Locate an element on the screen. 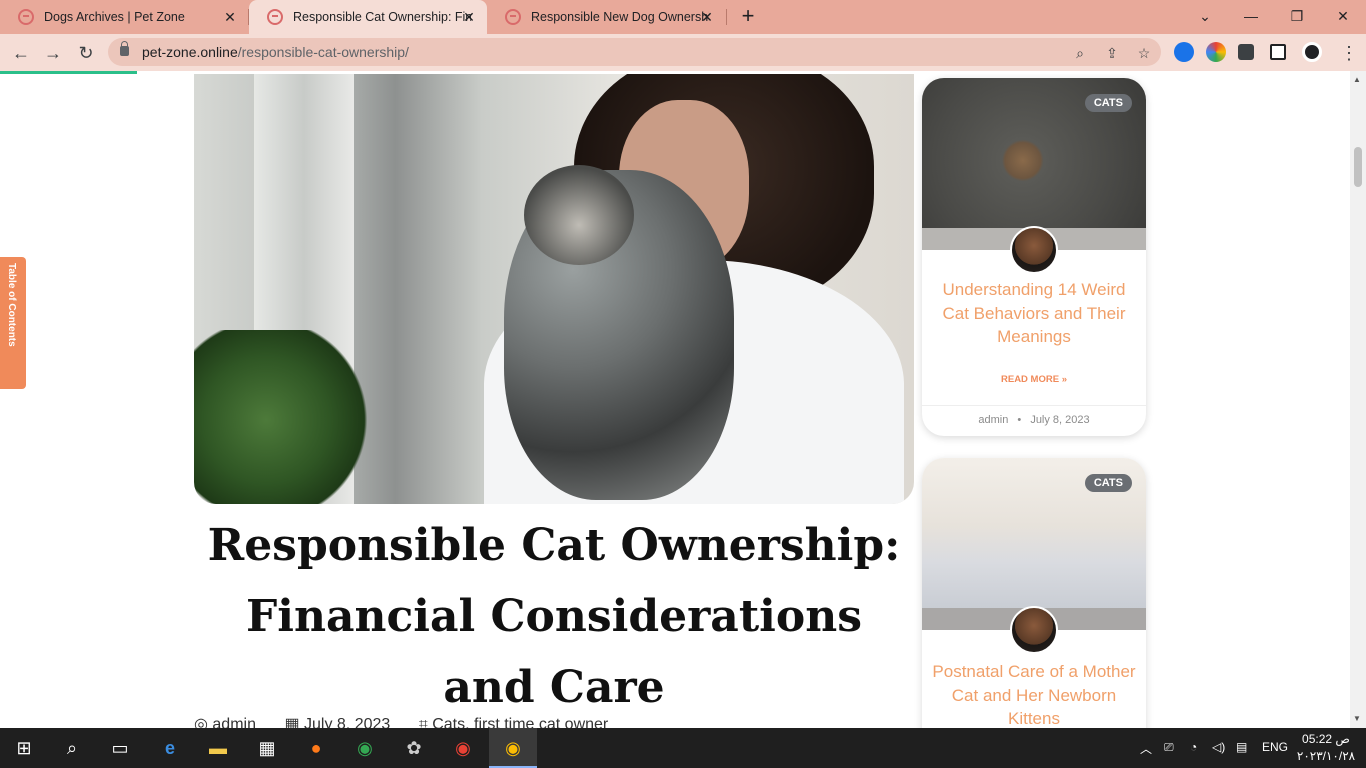 This screenshot has height=768, width=1366. restore-button: ❐ is located at coordinates (1297, 16).